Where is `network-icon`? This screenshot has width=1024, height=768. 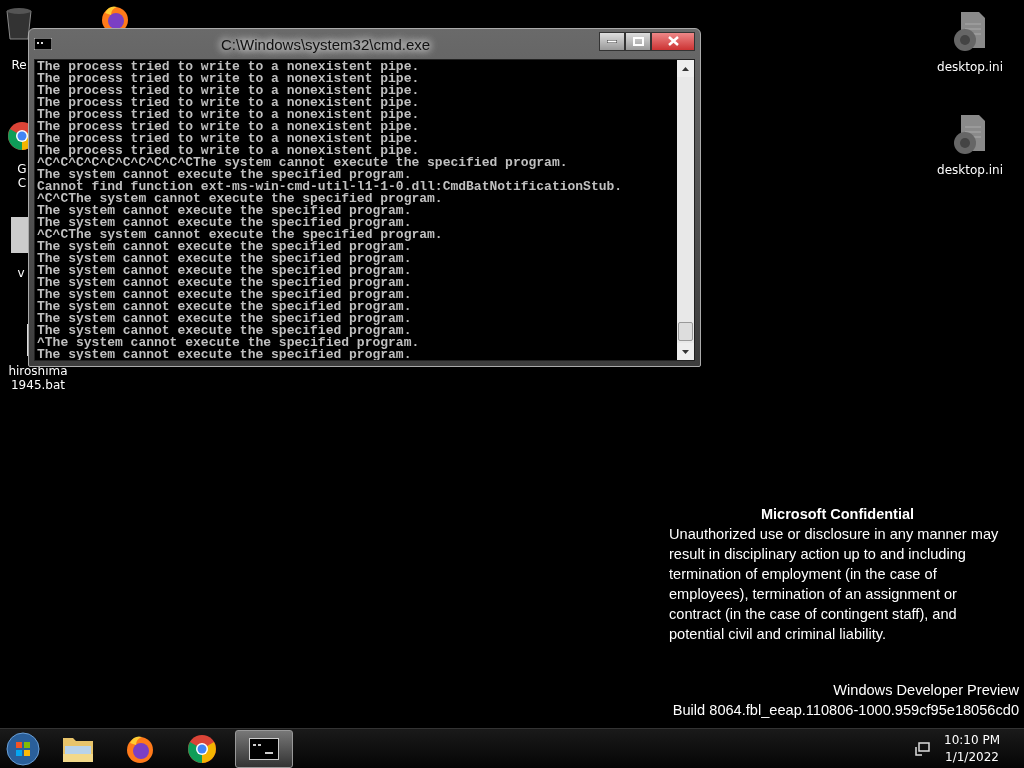 network-icon is located at coordinates (922, 748).